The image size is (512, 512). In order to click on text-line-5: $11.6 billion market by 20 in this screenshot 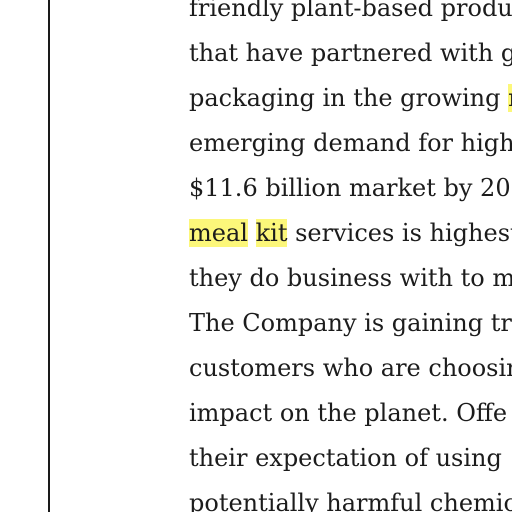, I will do `click(350, 188)`.